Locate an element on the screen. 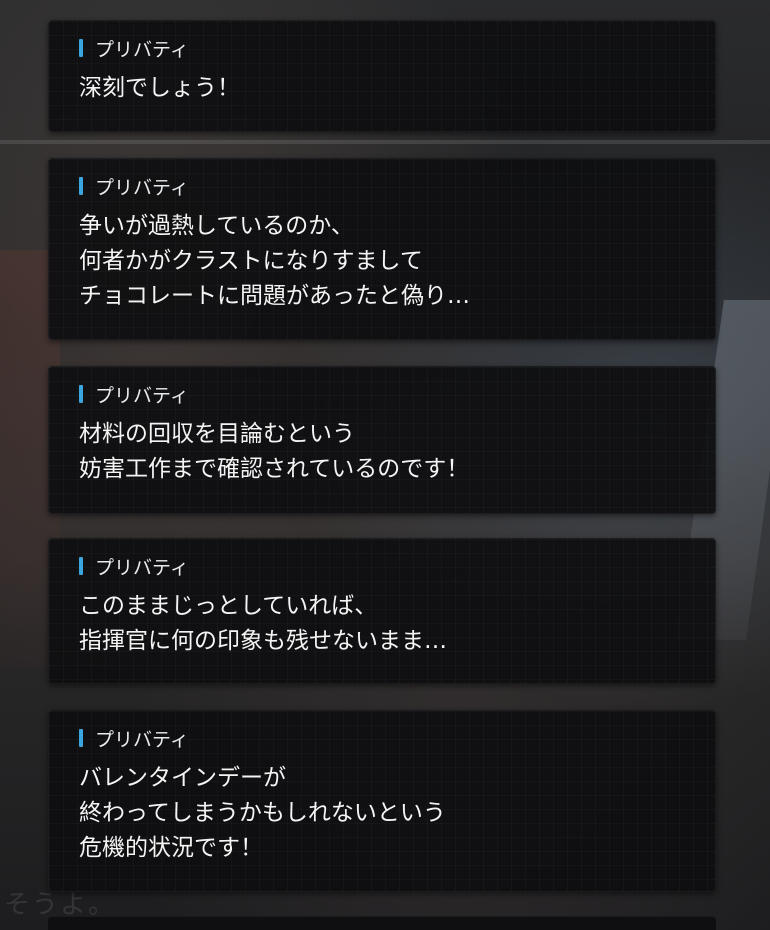 The width and height of the screenshot is (770, 930). next-log-entry-partial is located at coordinates (382, 923).